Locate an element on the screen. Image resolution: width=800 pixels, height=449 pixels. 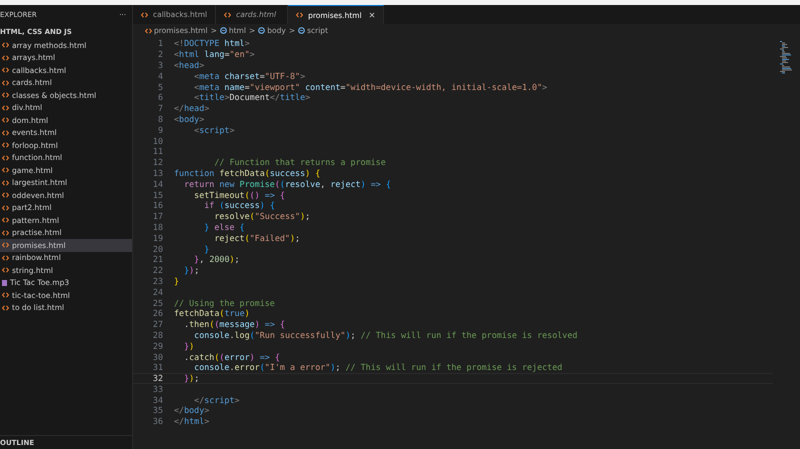
code-line: }, 2000); is located at coordinates (216, 259).